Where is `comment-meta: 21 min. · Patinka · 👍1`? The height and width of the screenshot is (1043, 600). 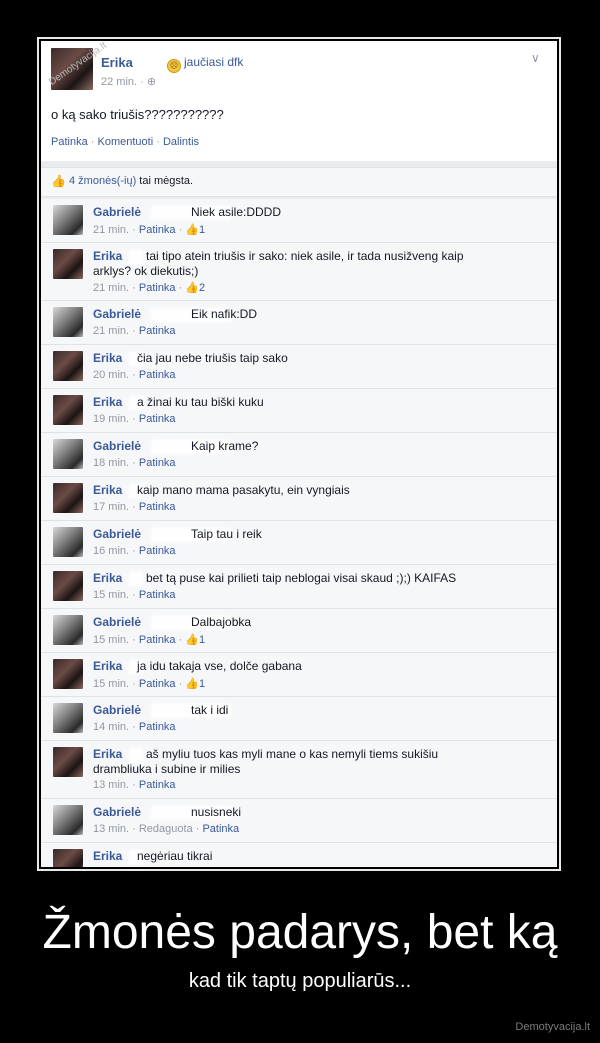 comment-meta: 21 min. · Patinka · 👍1 is located at coordinates (149, 230).